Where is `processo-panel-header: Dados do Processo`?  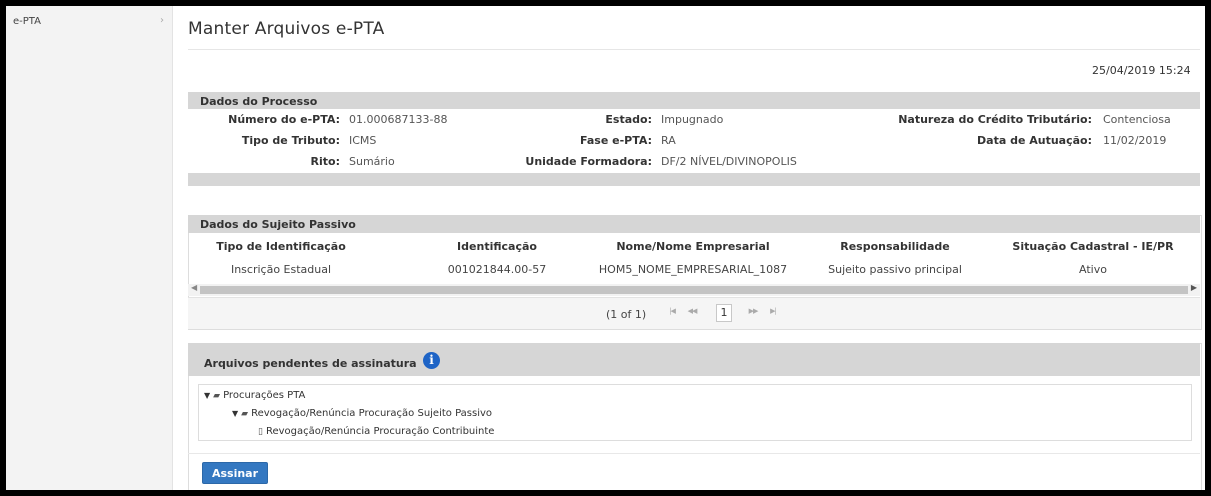
processo-panel-header: Dados do Processo is located at coordinates (694, 100).